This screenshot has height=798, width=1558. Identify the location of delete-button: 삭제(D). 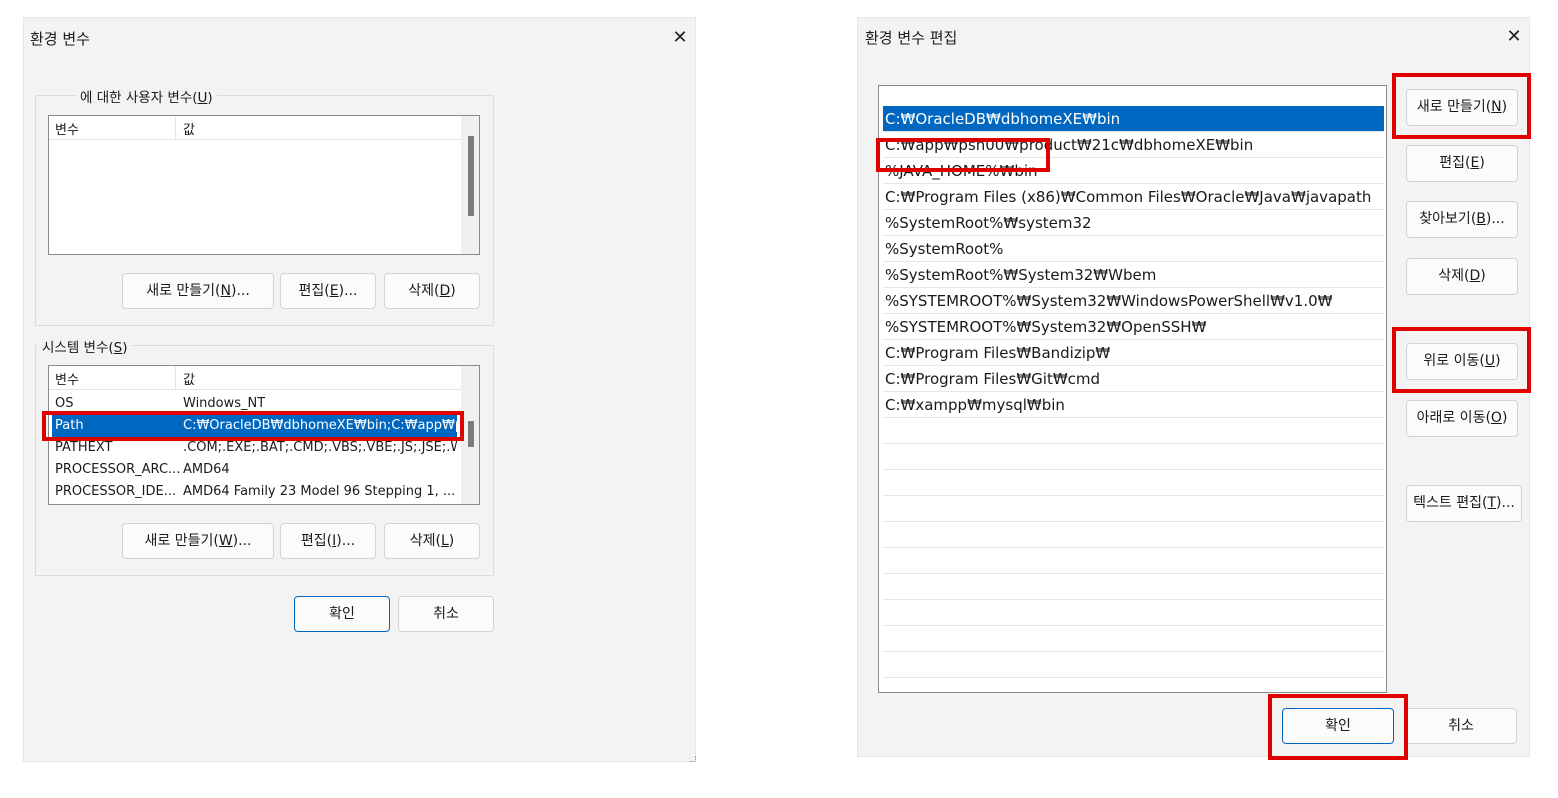
(1462, 276).